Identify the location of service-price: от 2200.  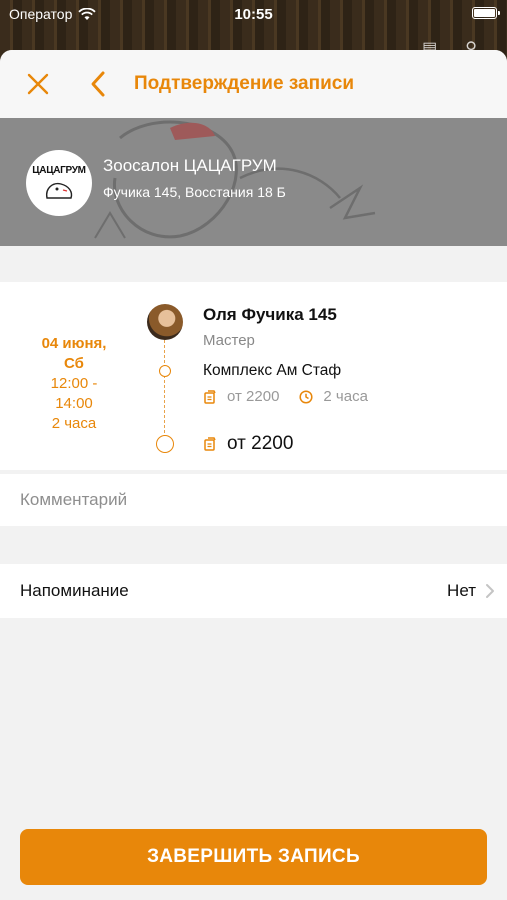
(253, 396).